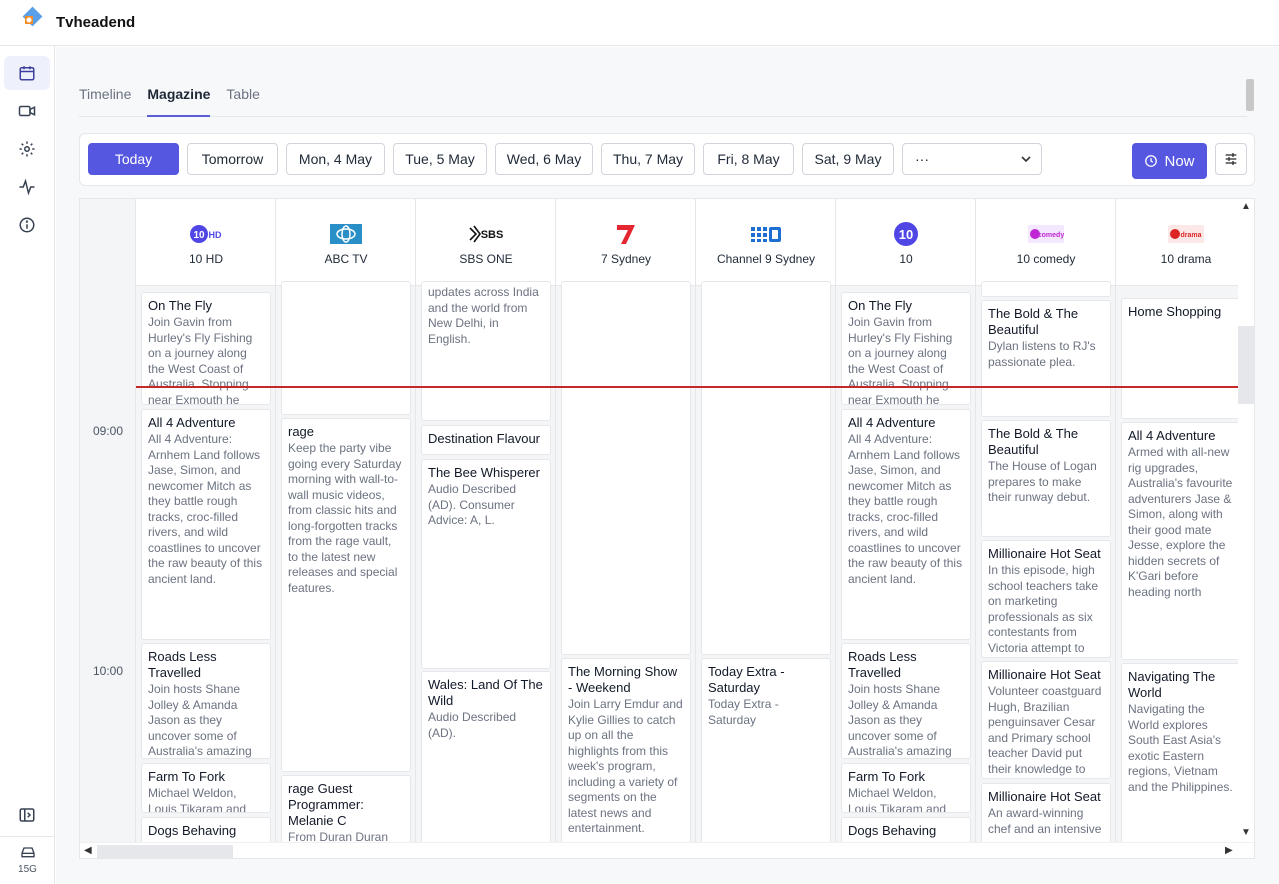  I want to click on current-time-line, so click(687, 387).